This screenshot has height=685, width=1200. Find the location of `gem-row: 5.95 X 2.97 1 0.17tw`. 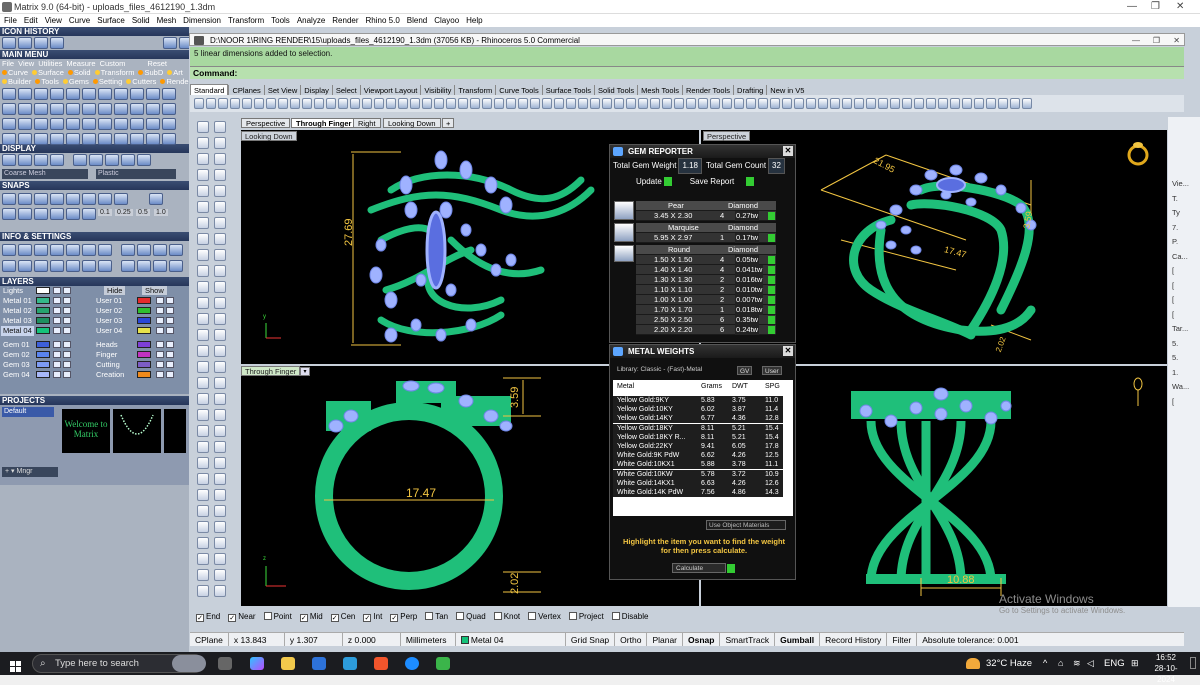

gem-row: 5.95 X 2.97 1 0.17tw is located at coordinates (706, 238).